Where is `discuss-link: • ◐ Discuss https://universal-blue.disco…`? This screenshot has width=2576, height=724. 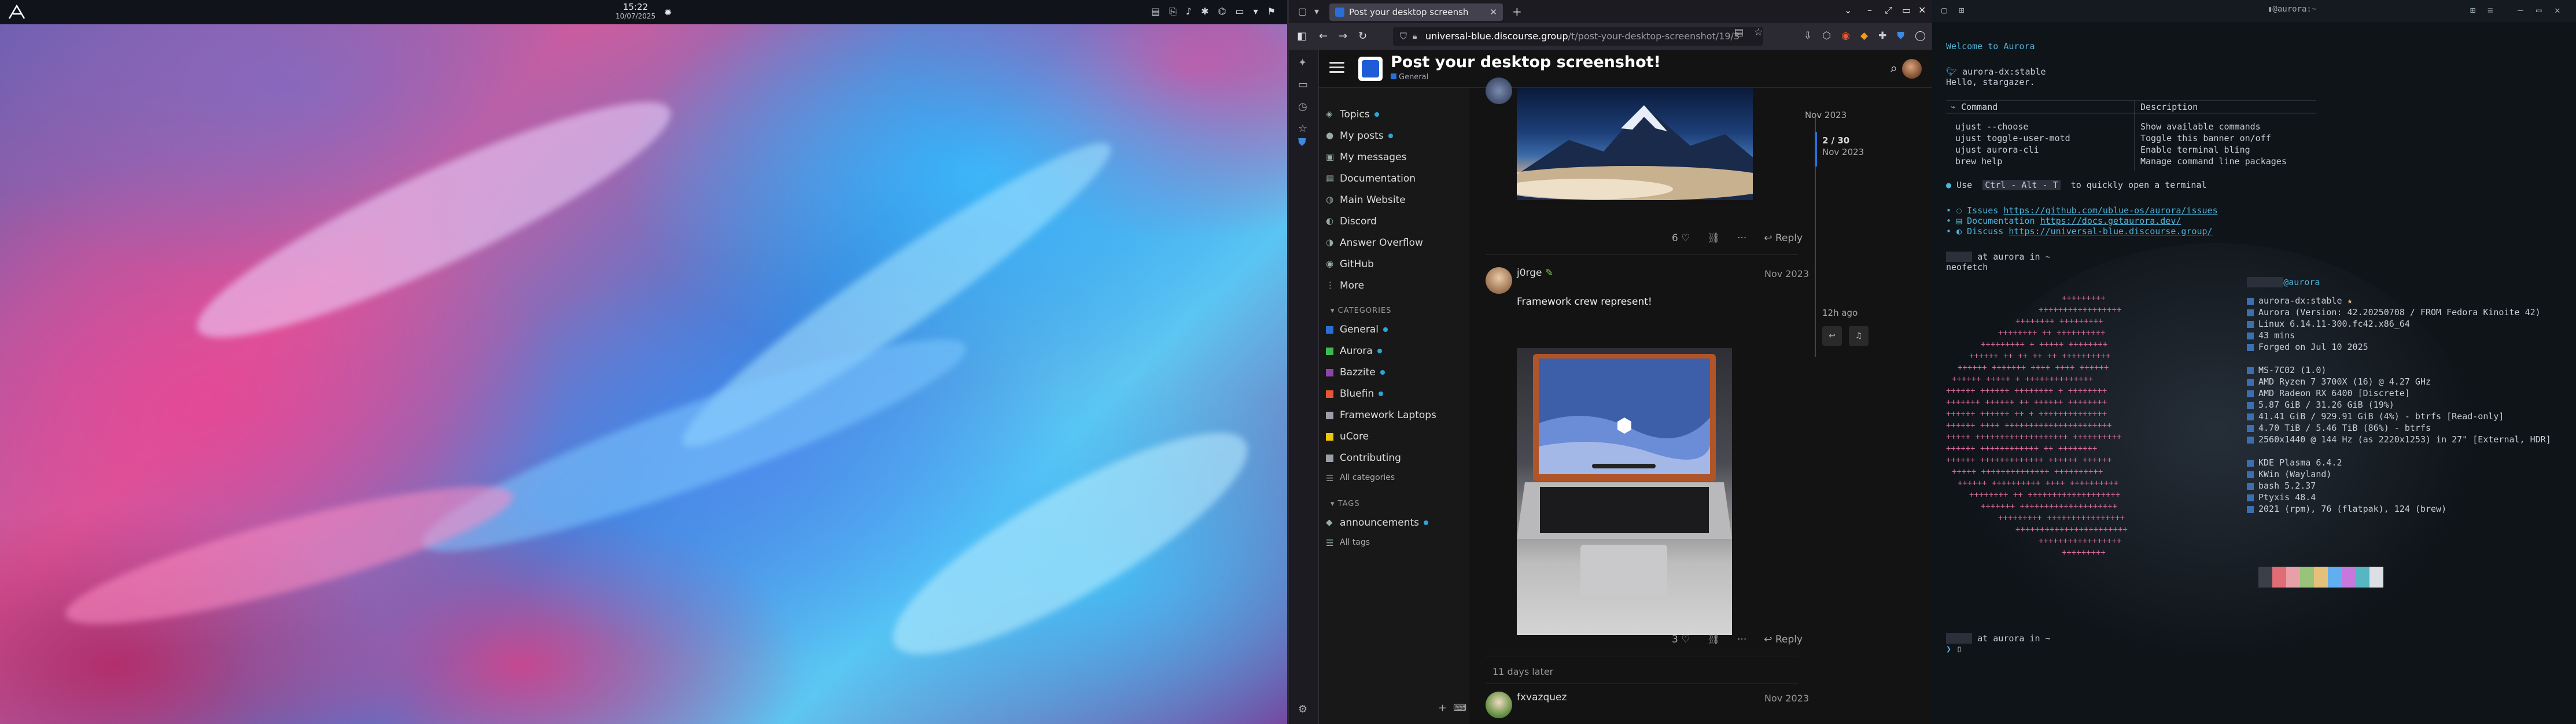
discuss-link: • ◐ Discuss https://universal-blue.disco… is located at coordinates (2079, 231).